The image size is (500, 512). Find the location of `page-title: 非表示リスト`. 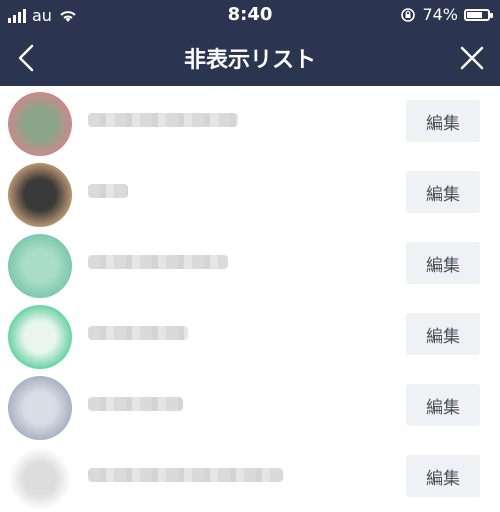

page-title: 非表示リスト is located at coordinates (249, 60).